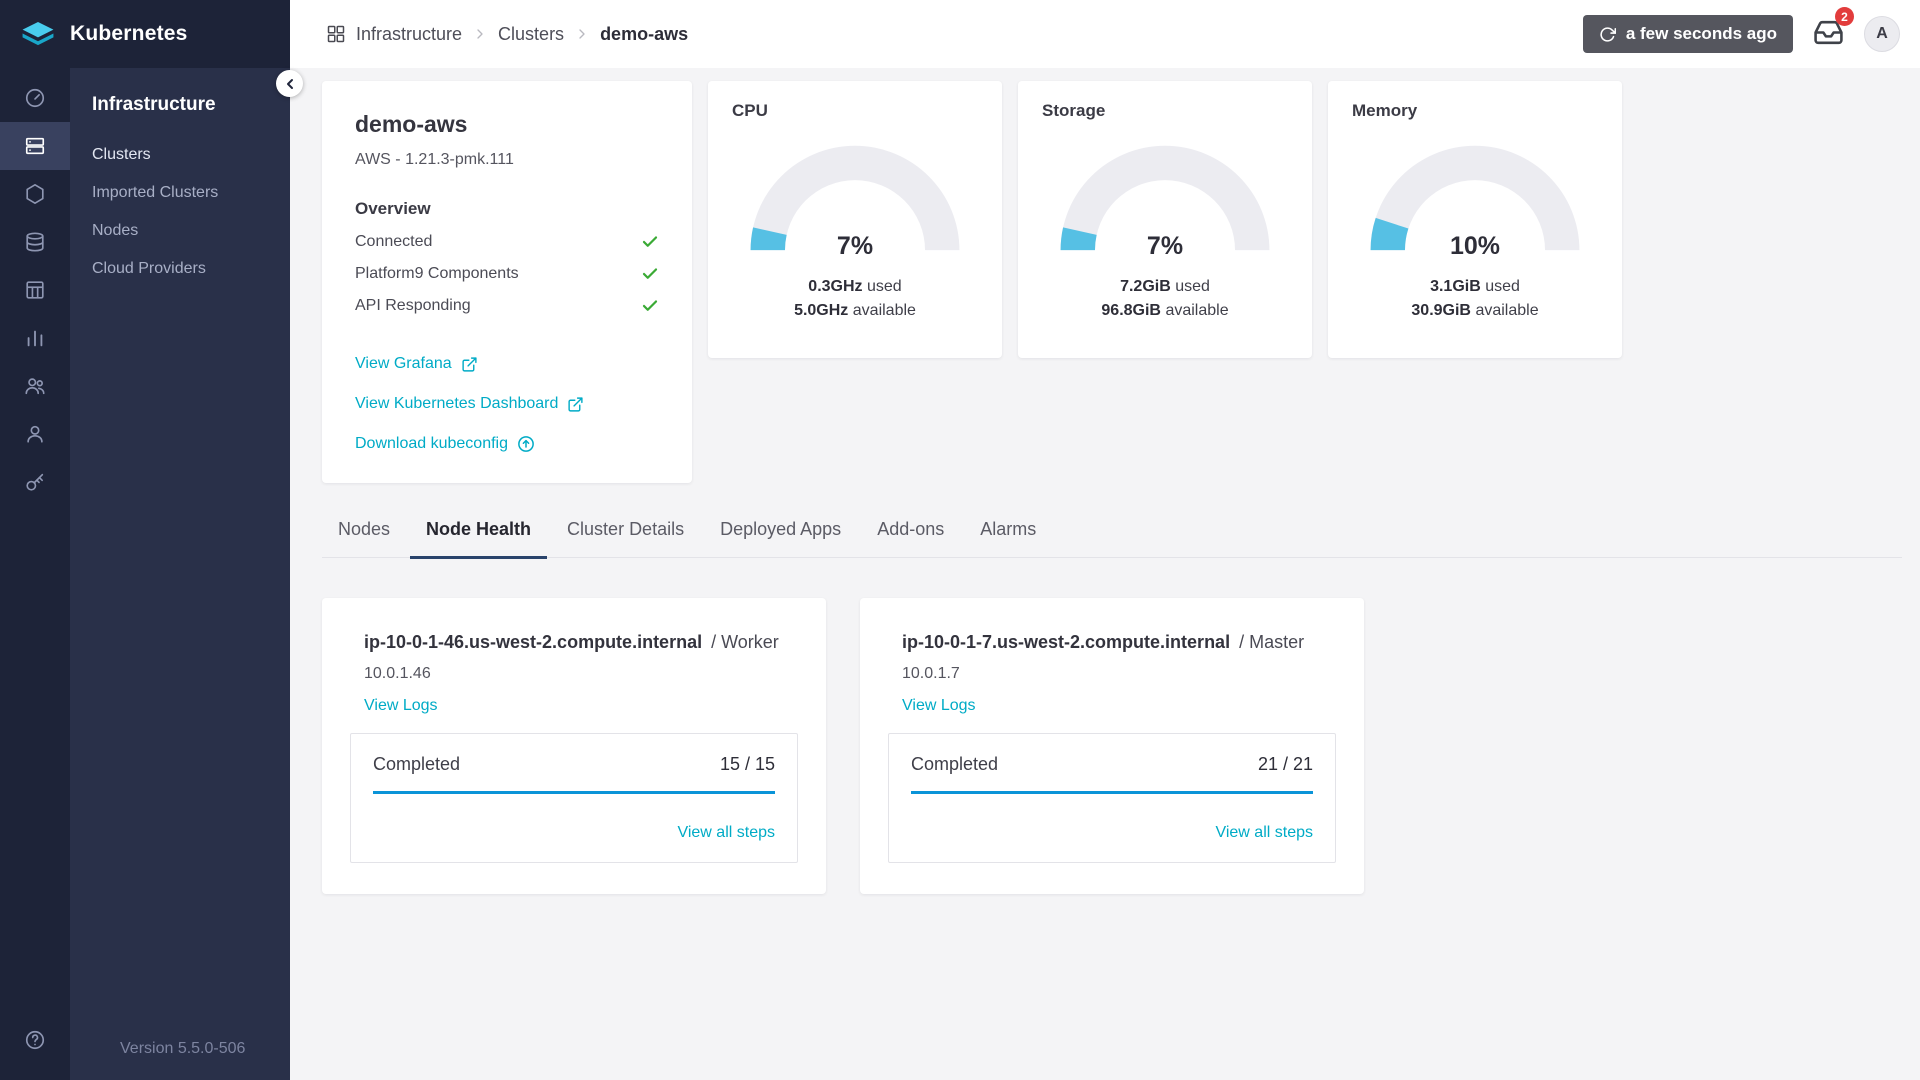 The image size is (1920, 1080). I want to click on cpu-available-value: 5.0GHz, so click(821, 310).